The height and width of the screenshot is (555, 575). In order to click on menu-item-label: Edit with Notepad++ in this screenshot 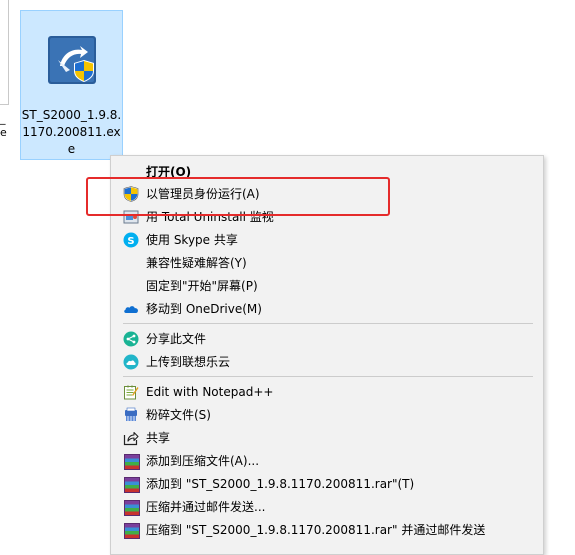, I will do `click(210, 392)`.